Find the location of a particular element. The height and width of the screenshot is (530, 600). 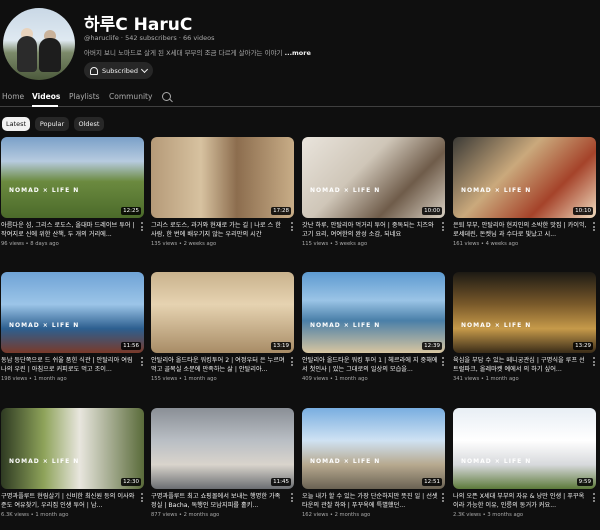

video-meta: 161 views • 4 weeks ago is located at coordinates (485, 244).